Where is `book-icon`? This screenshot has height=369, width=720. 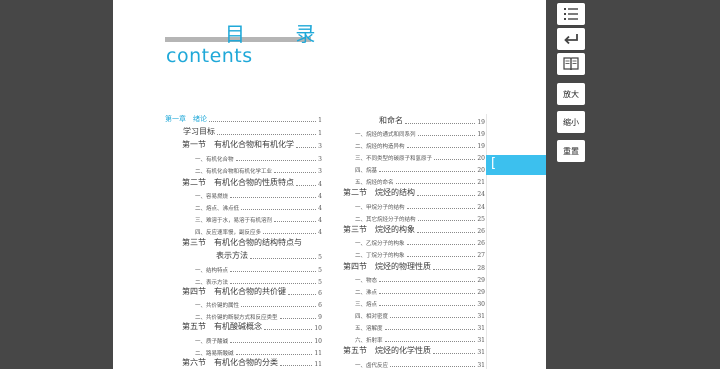
book-icon is located at coordinates (571, 64).